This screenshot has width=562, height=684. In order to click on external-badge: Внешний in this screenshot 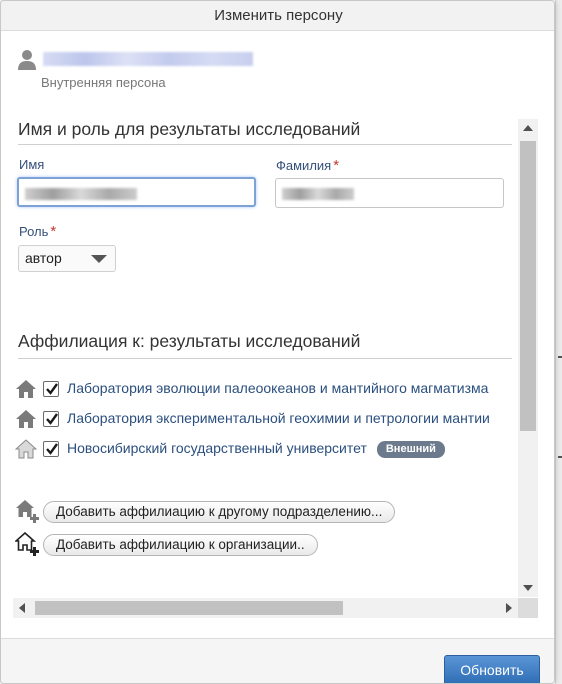, I will do `click(410, 449)`.